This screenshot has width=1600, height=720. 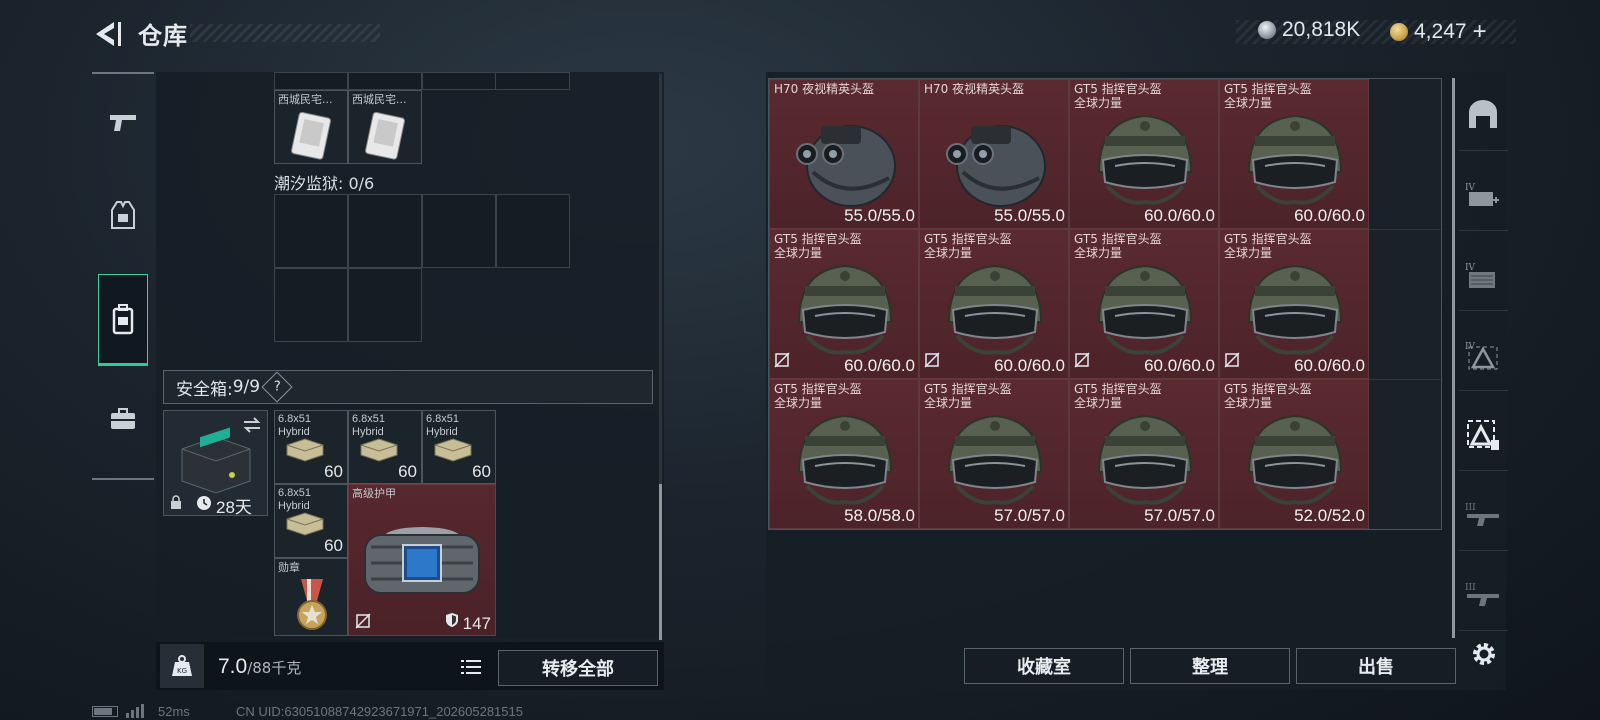 I want to click on transfer-all-button: 转移全部, so click(x=578, y=668).